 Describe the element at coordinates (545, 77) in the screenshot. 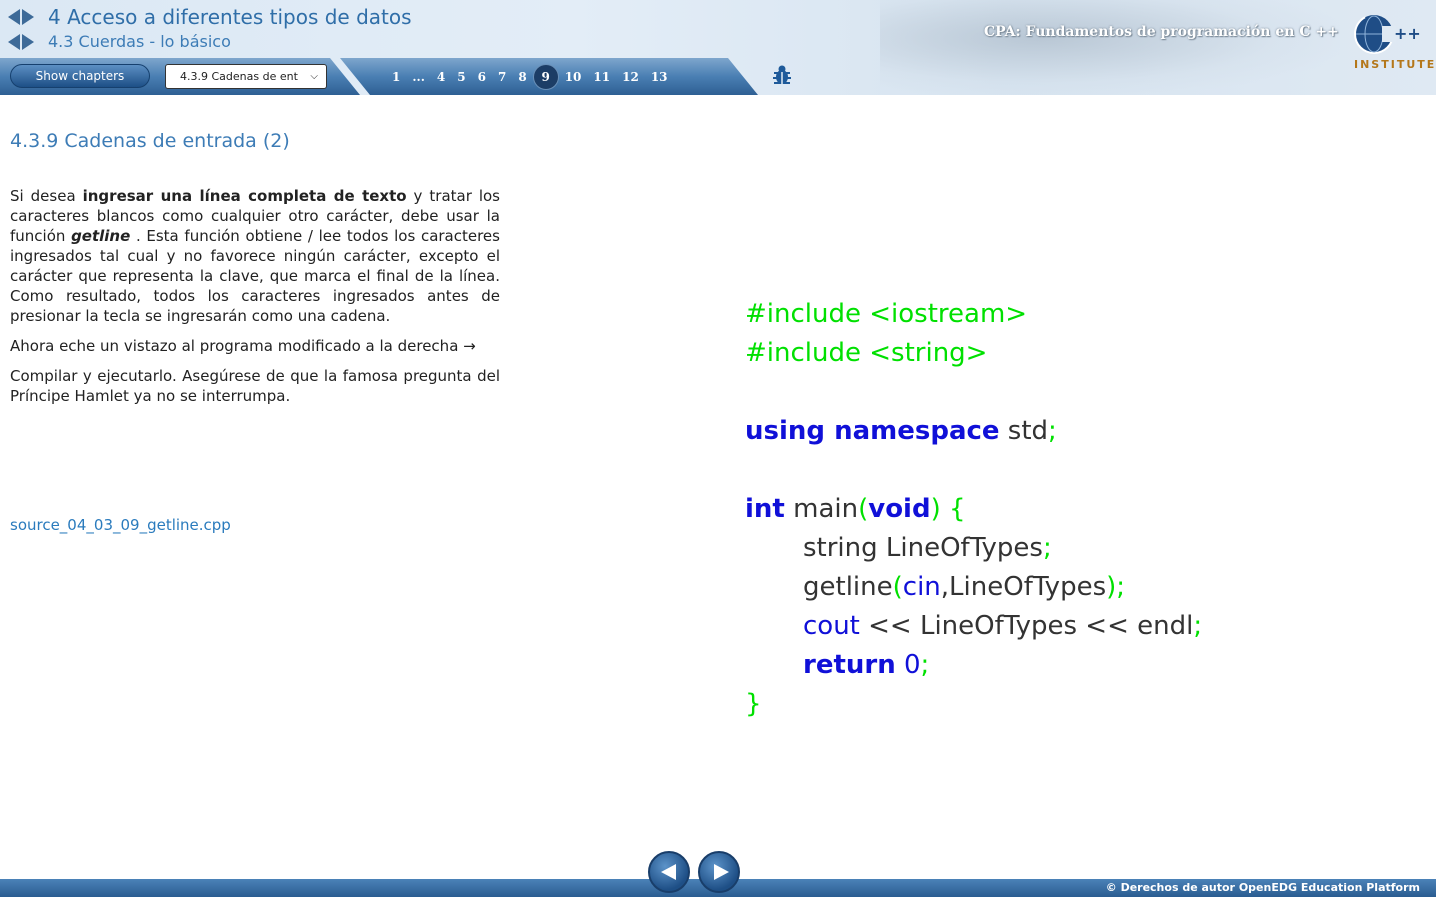

I see `page-link-9-active: 9` at that location.